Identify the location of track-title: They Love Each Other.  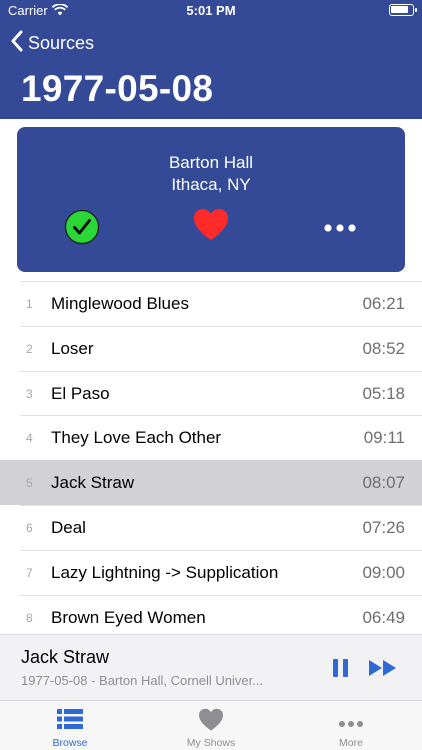
(136, 438).